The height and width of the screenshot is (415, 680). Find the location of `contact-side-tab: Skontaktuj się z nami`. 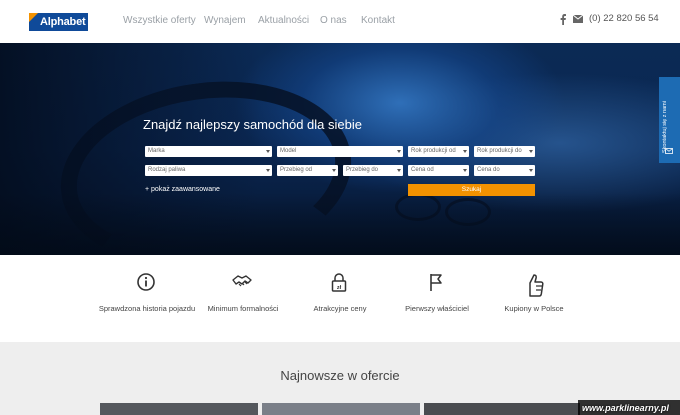

contact-side-tab: Skontaktuj się z nami is located at coordinates (669, 120).